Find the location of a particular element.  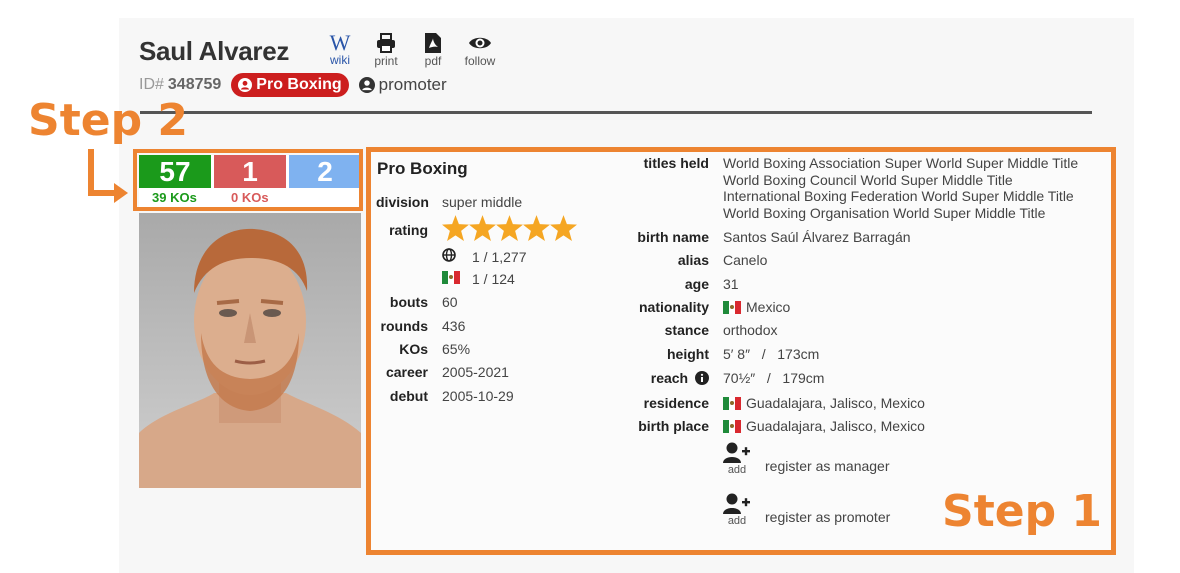

birth-place-label: birth place is located at coordinates (673, 426).